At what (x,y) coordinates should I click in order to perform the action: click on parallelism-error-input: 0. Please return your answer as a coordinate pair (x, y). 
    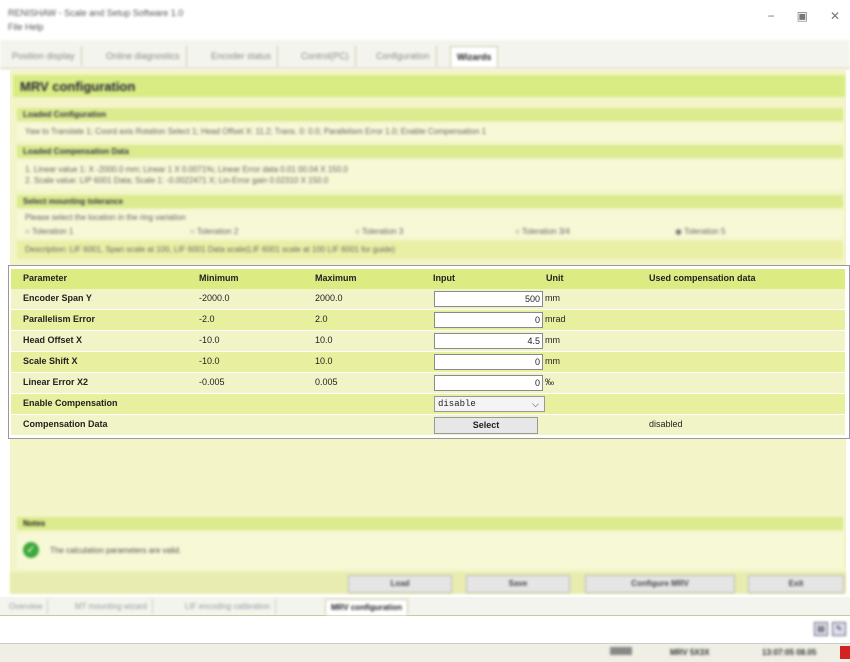
    Looking at the image, I should click on (488, 320).